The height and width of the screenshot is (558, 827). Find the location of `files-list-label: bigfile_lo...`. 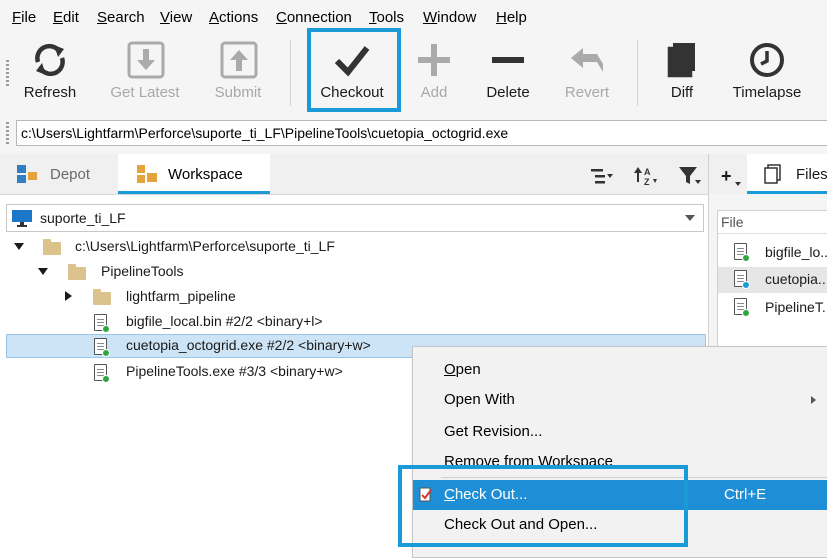

files-list-label: bigfile_lo... is located at coordinates (796, 252).